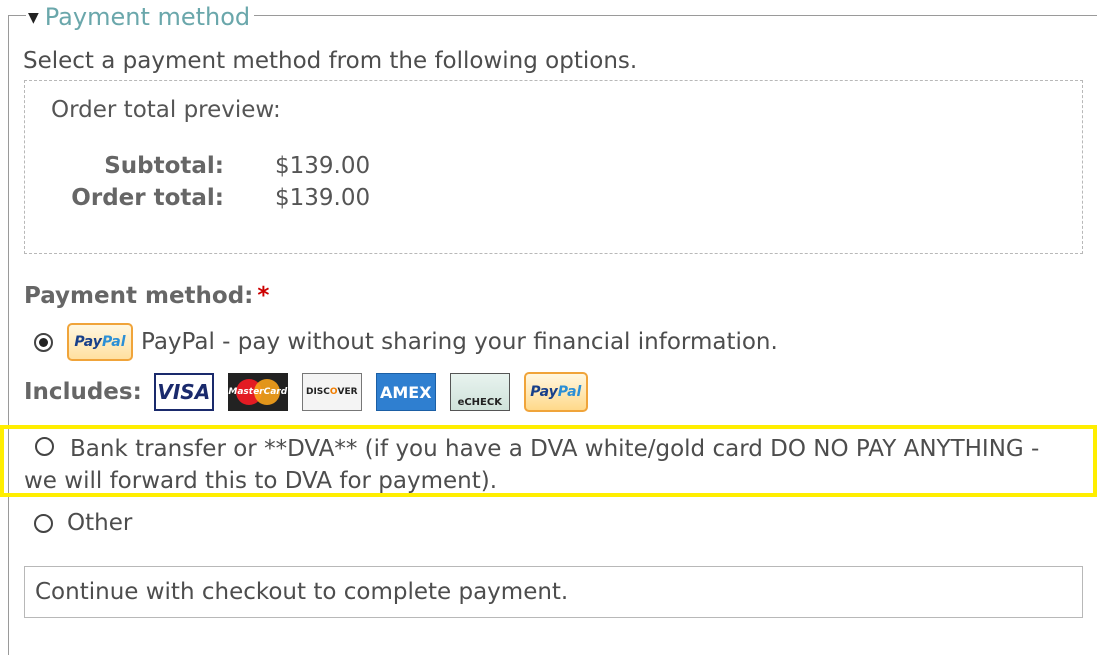 The image size is (1097, 655). Describe the element at coordinates (43, 342) in the screenshot. I see `paypal-radio` at that location.